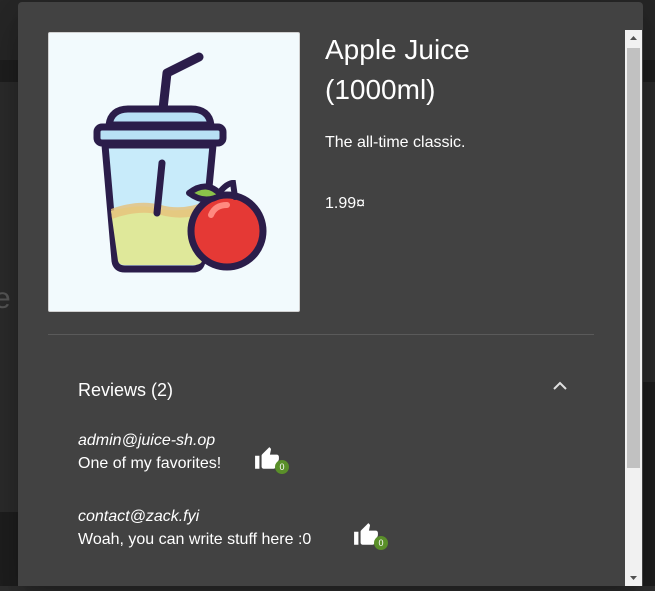 The width and height of the screenshot is (655, 591). What do you see at coordinates (560, 386) in the screenshot?
I see `chevron-up-icon` at bounding box center [560, 386].